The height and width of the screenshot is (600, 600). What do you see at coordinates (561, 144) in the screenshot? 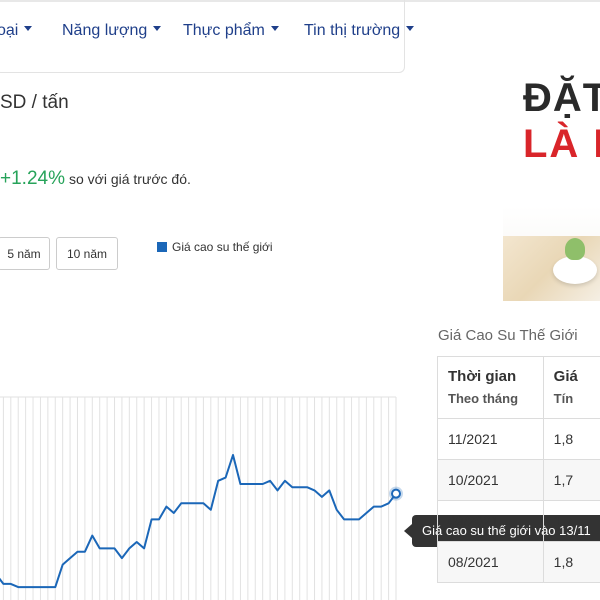
I see `ad-headline-line2: LÀ F` at bounding box center [561, 144].